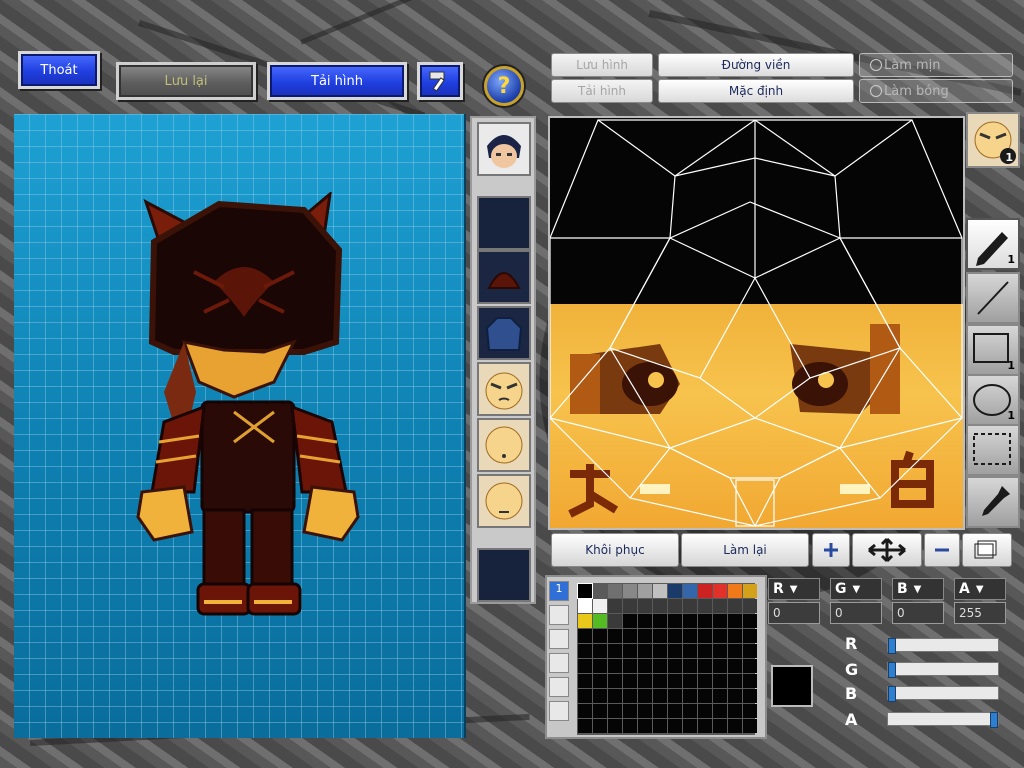 Image resolution: width=1024 pixels, height=768 pixels. Describe the element at coordinates (993, 450) in the screenshot. I see `selection-tool` at that location.